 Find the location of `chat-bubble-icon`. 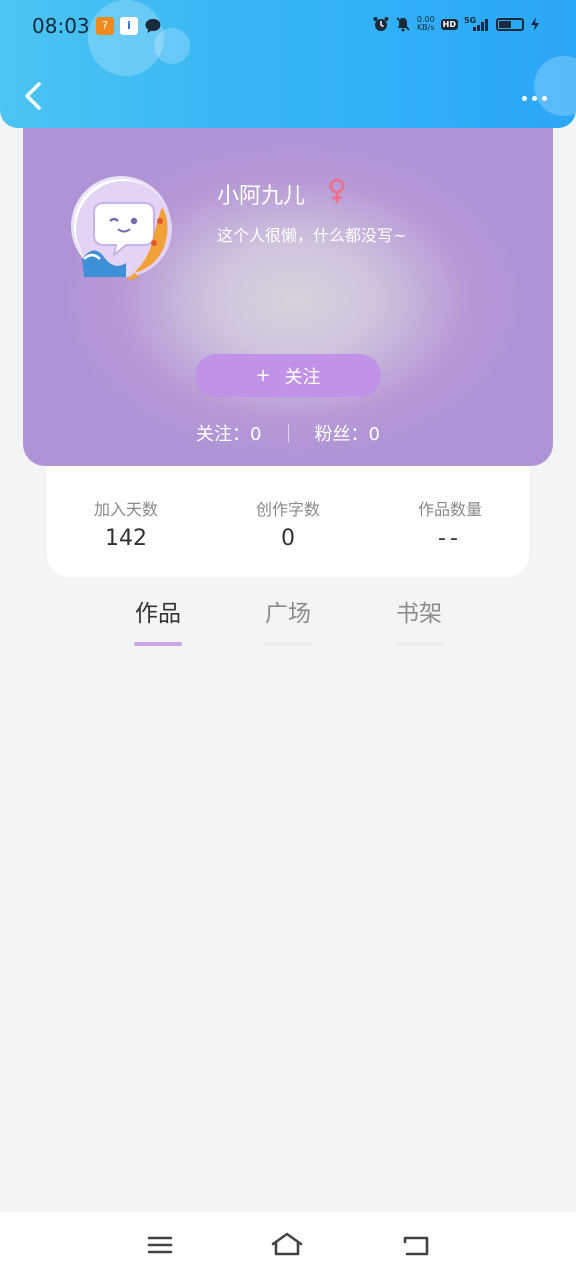

chat-bubble-icon is located at coordinates (153, 26).